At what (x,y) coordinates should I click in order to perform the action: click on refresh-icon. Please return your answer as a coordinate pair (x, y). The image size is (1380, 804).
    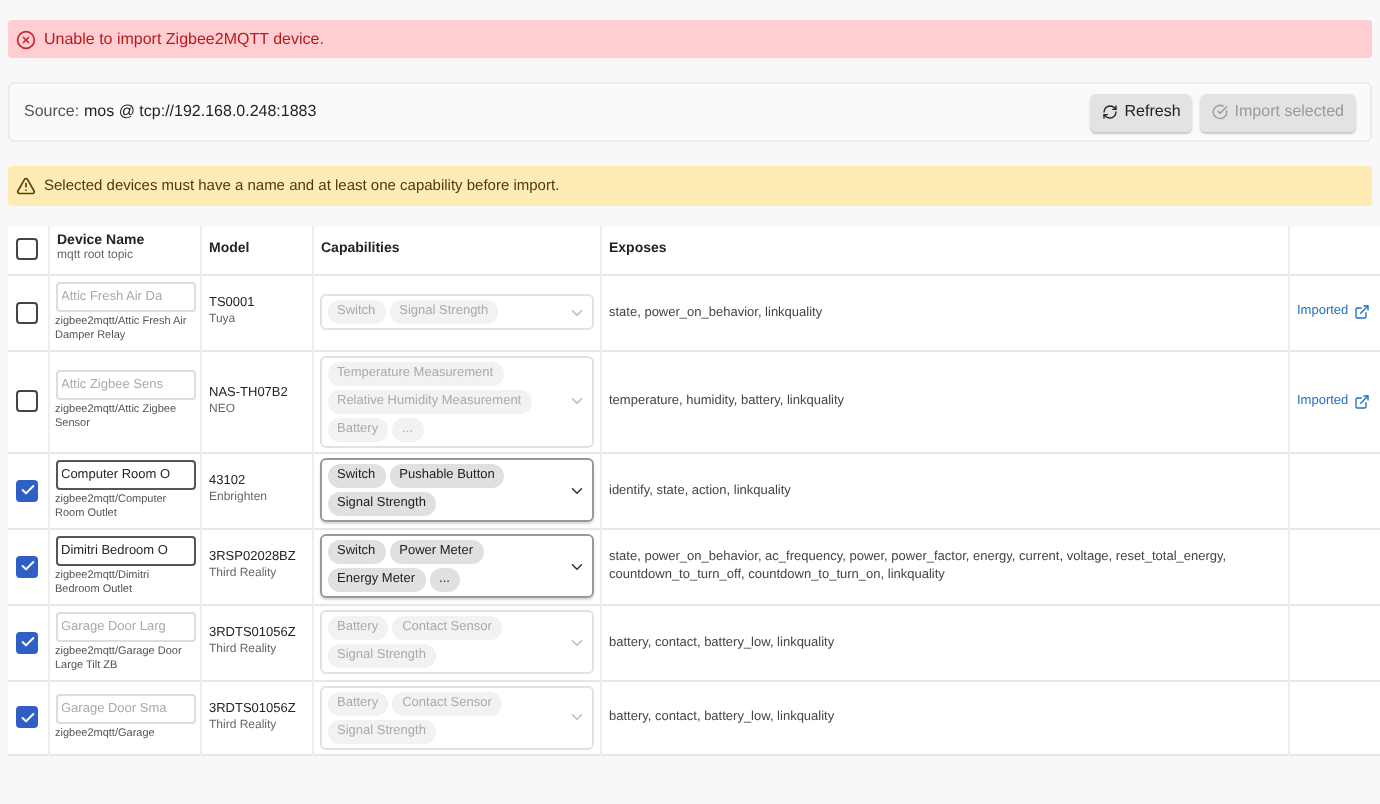
    Looking at the image, I should click on (1110, 112).